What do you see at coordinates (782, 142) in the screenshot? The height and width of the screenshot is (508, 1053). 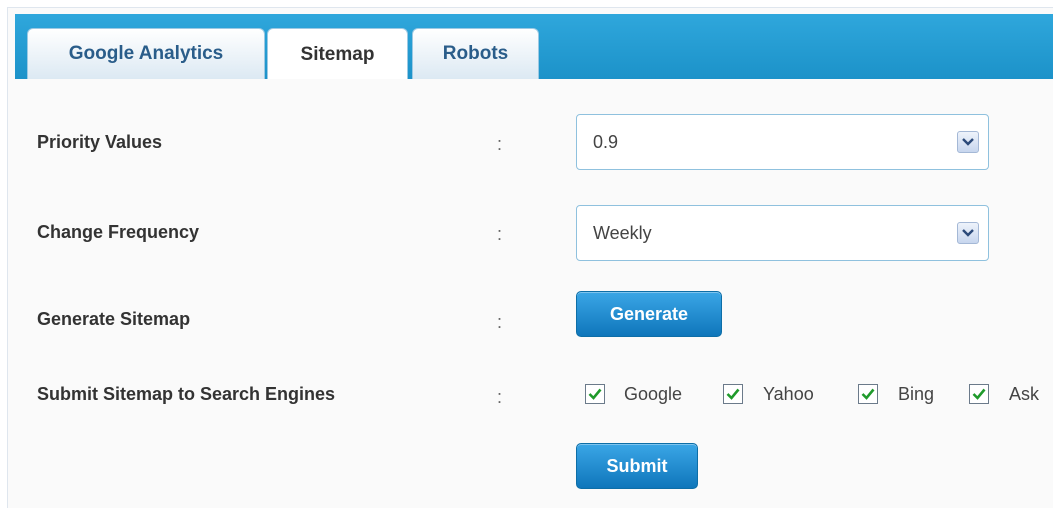 I see `priority-values-select: 0.9` at bounding box center [782, 142].